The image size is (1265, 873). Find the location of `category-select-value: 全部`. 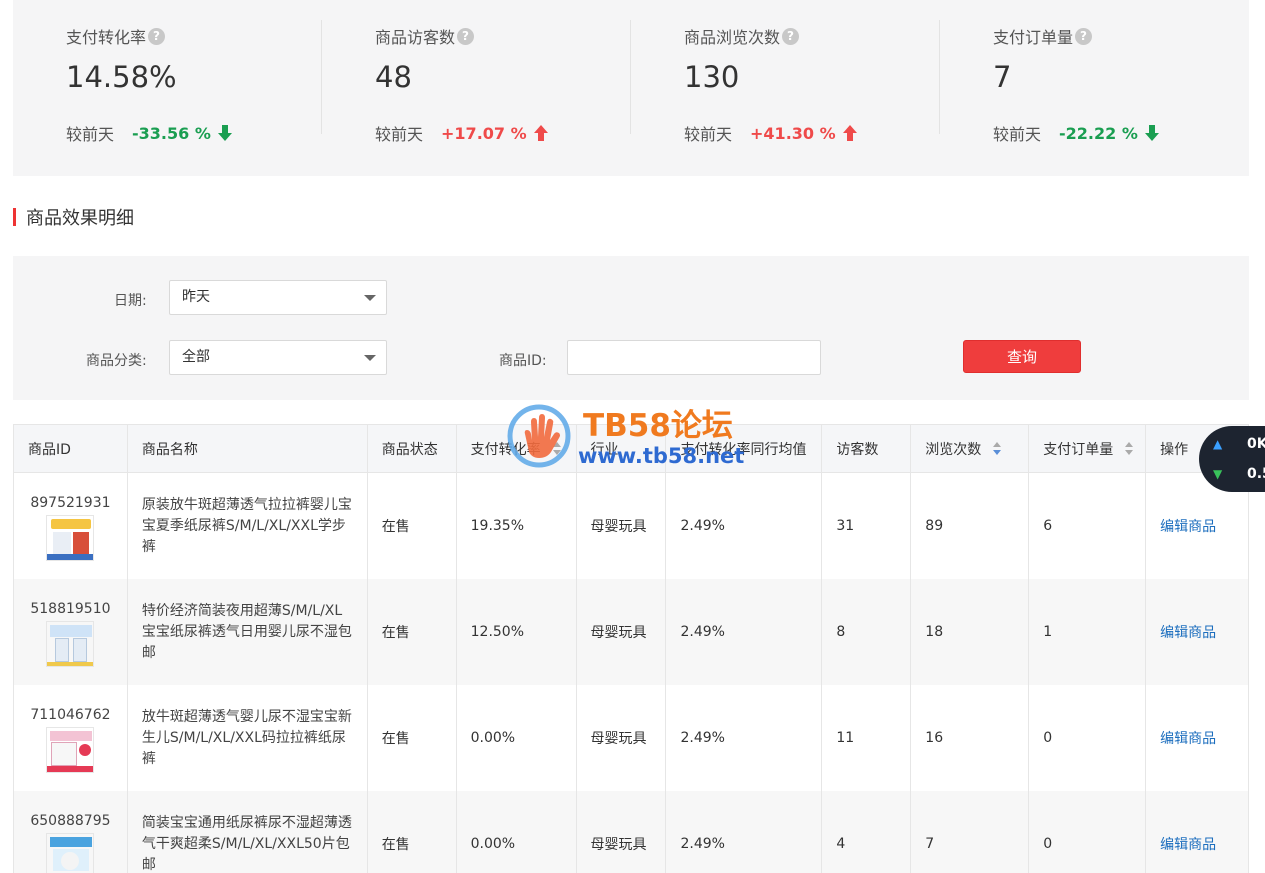

category-select-value: 全部 is located at coordinates (196, 357).